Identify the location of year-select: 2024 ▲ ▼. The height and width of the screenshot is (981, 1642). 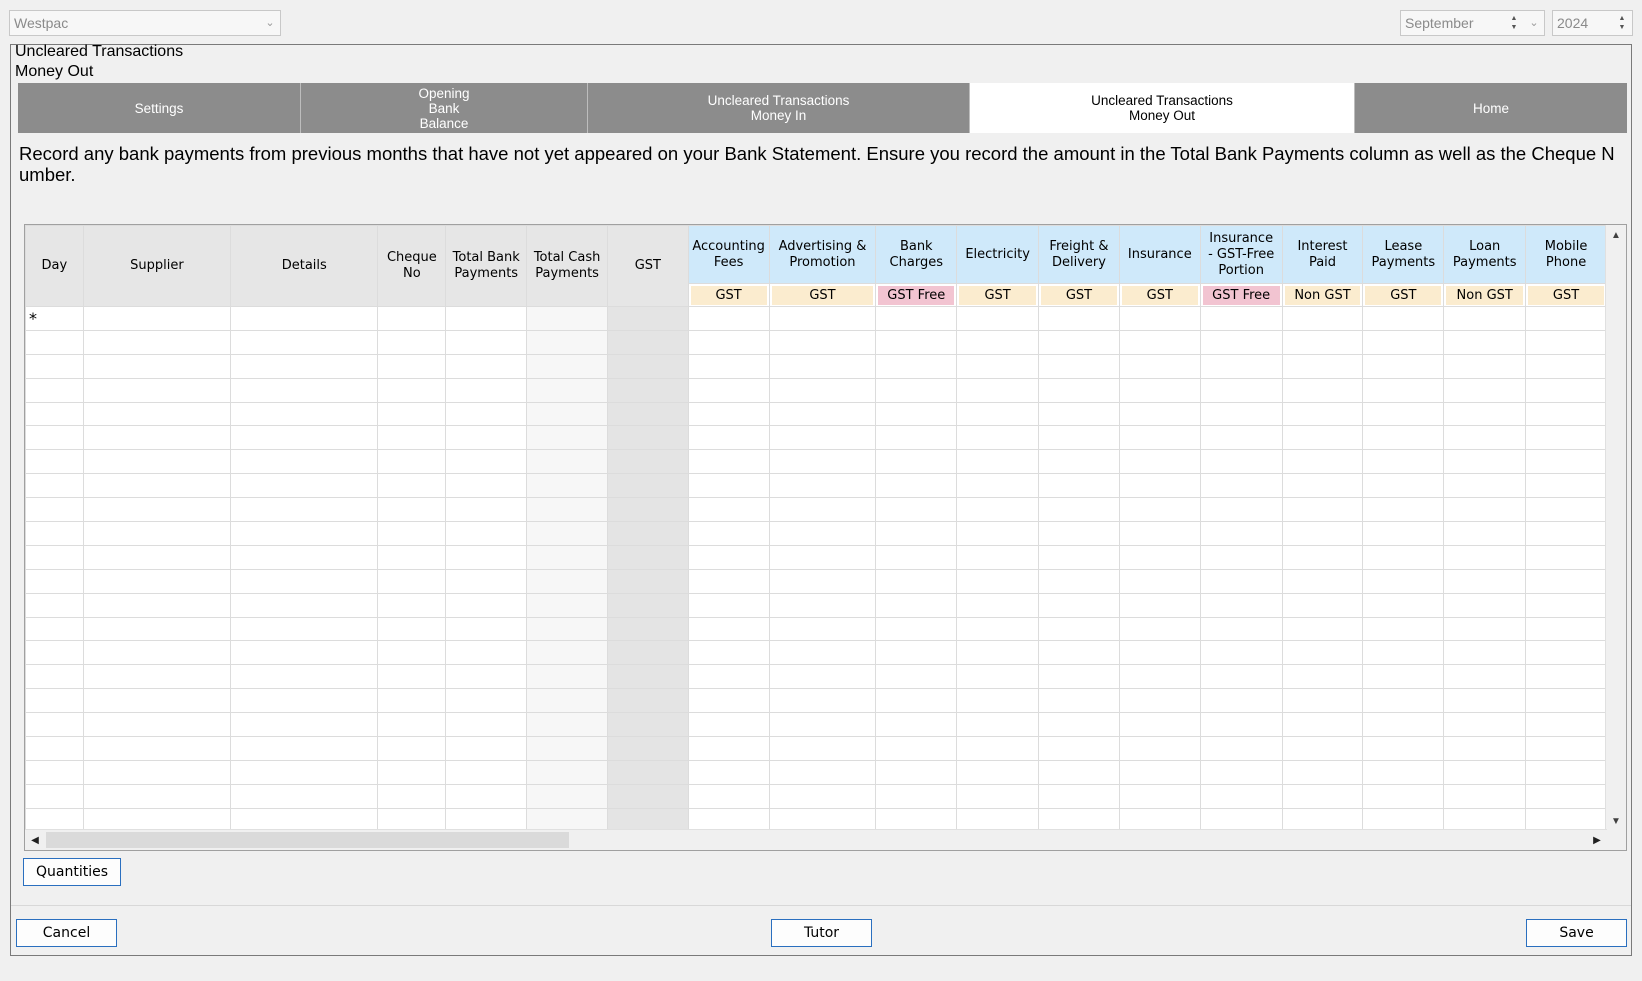
(1592, 23).